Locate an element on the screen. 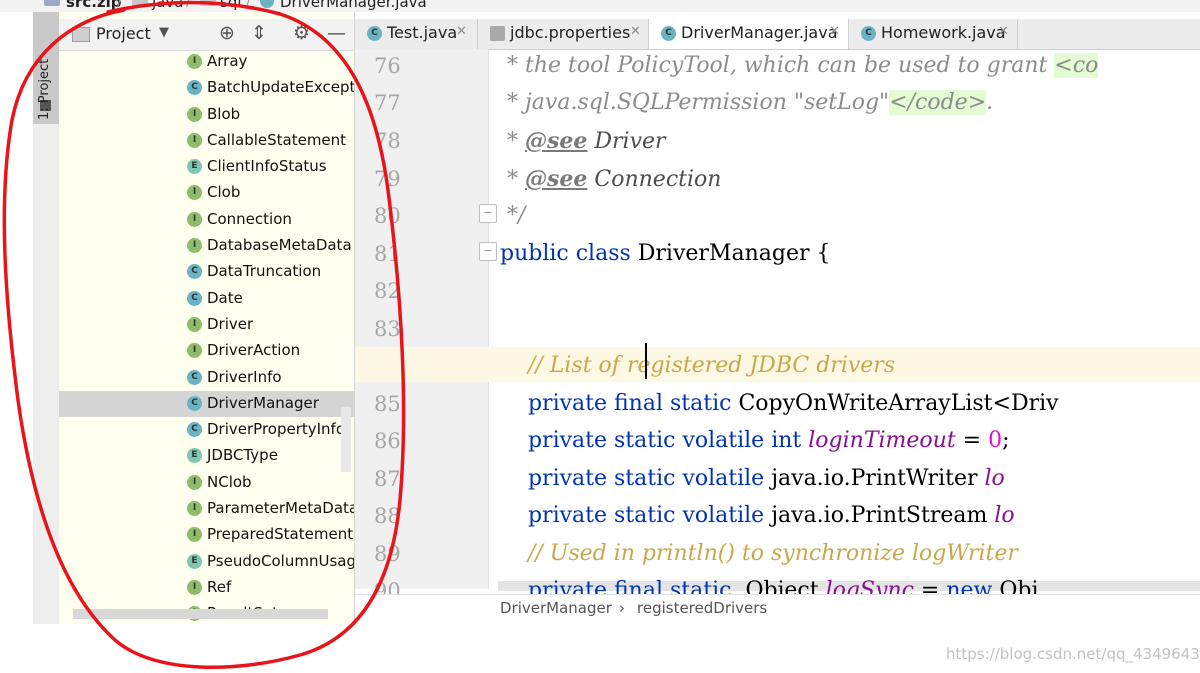 This screenshot has width=1200, height=673. tab-jdbc-properties: jdbc.properties ✕ is located at coordinates (563, 34).